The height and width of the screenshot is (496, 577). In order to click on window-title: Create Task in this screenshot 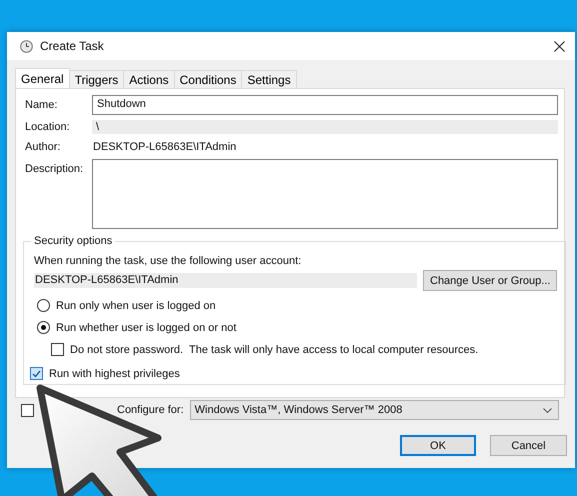, I will do `click(72, 46)`.